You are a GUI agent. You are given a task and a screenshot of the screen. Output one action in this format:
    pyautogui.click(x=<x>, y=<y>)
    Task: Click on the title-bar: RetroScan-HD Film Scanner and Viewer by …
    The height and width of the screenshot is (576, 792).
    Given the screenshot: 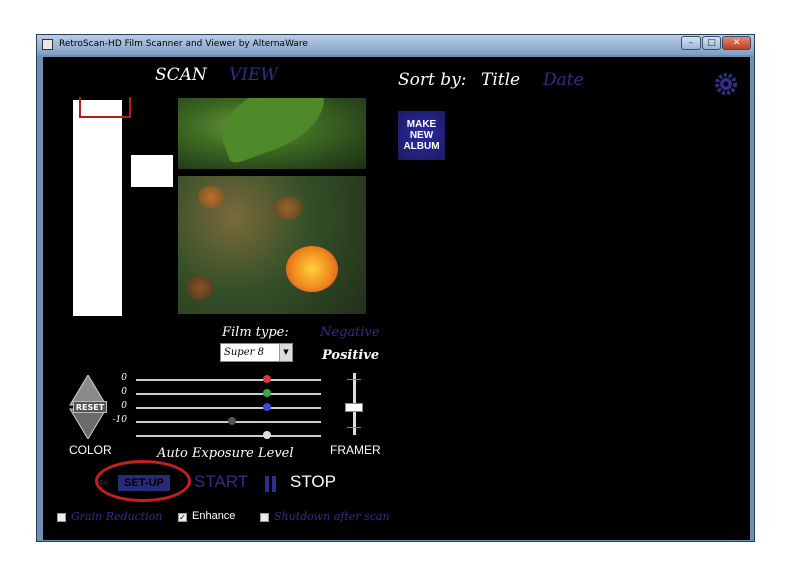 What is the action you would take?
    pyautogui.click(x=395, y=45)
    